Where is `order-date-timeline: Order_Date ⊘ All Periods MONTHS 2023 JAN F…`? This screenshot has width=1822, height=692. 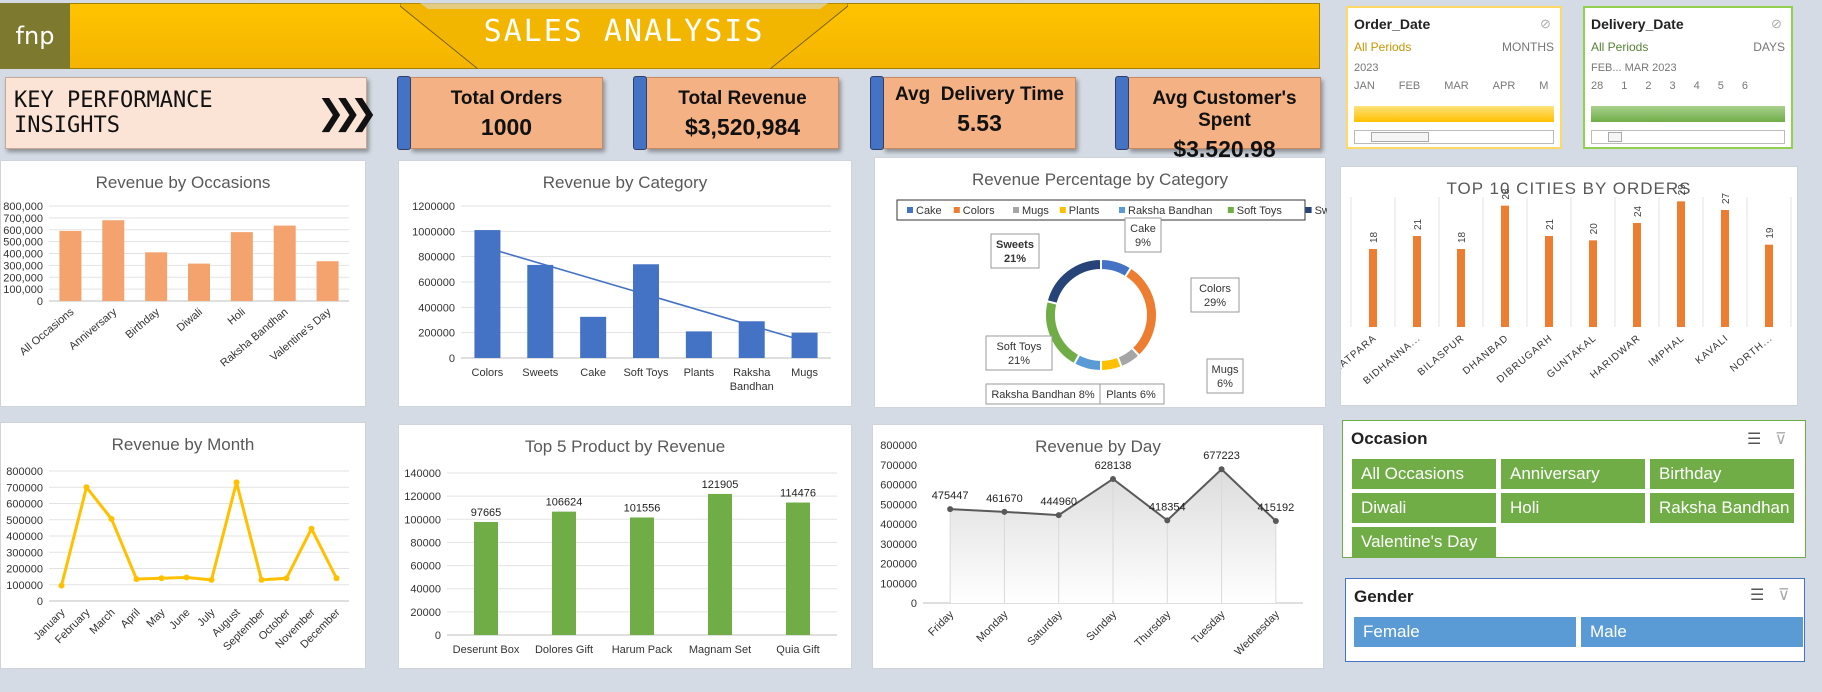 order-date-timeline: Order_Date ⊘ All Periods MONTHS 2023 JAN F… is located at coordinates (1454, 77).